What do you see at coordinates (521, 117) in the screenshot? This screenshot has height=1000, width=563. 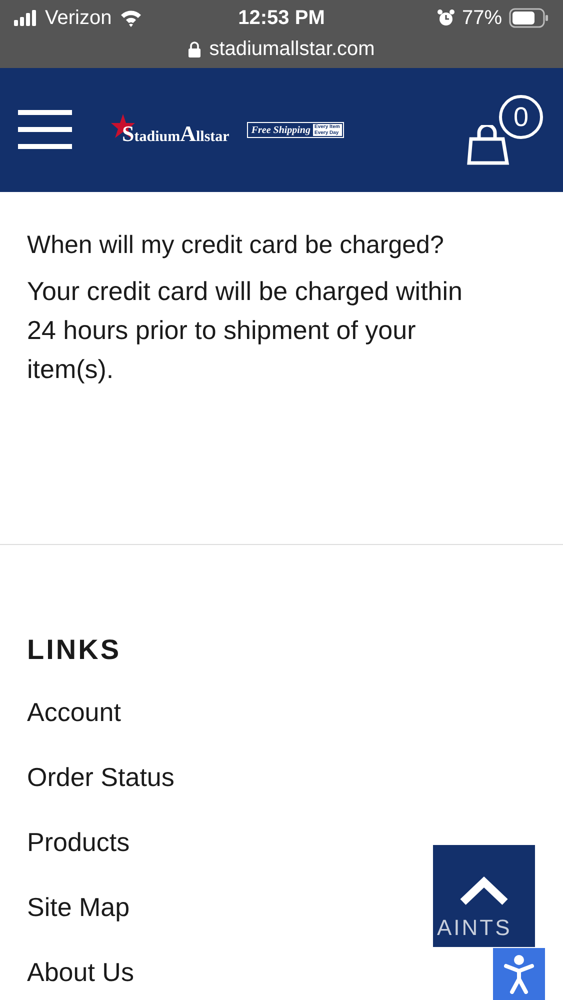 I see `cart-count-badge: 0` at bounding box center [521, 117].